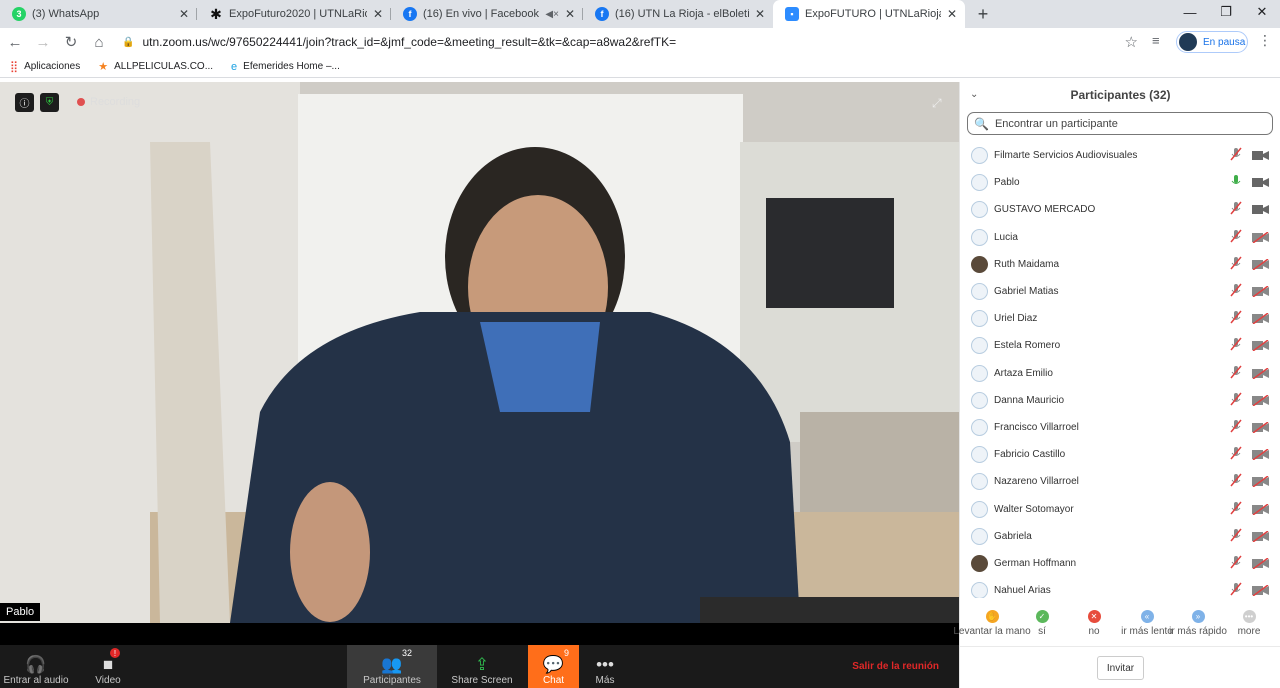 This screenshot has width=1280, height=688. Describe the element at coordinates (1120, 237) in the screenshot. I see `participant-row: Lucia` at that location.